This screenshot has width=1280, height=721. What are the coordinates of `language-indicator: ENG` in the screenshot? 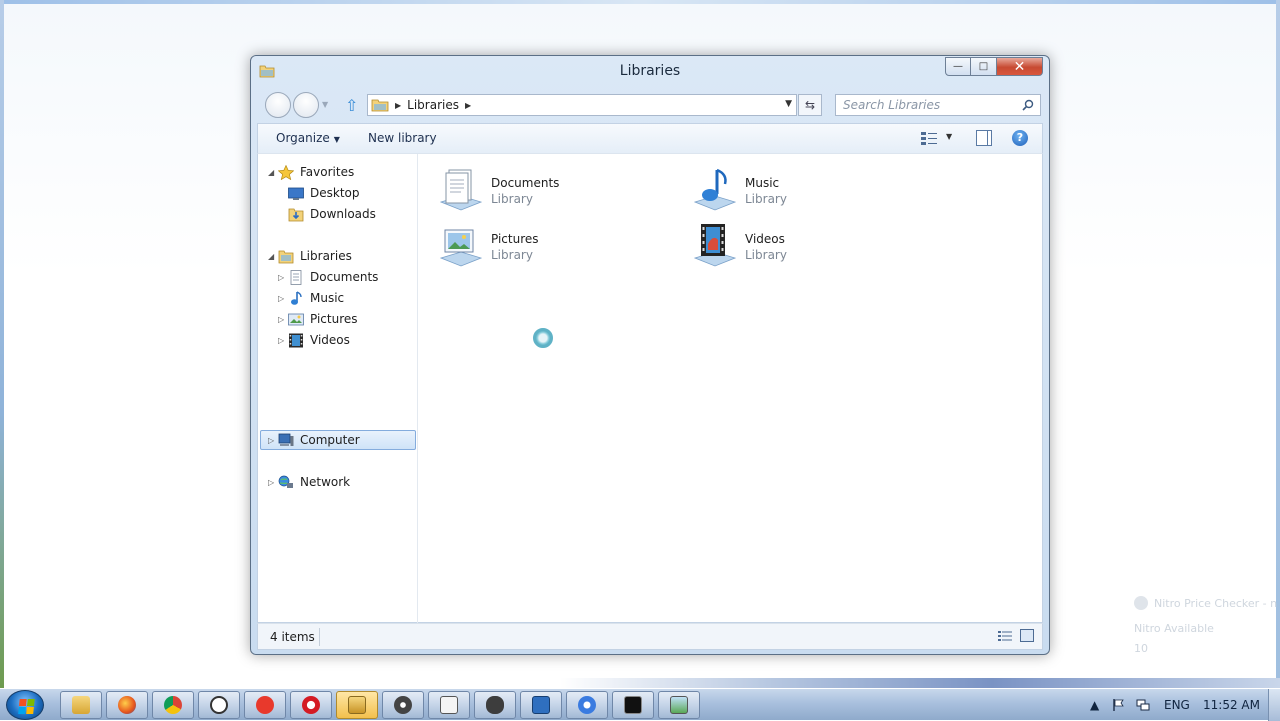 It's located at (1177, 705).